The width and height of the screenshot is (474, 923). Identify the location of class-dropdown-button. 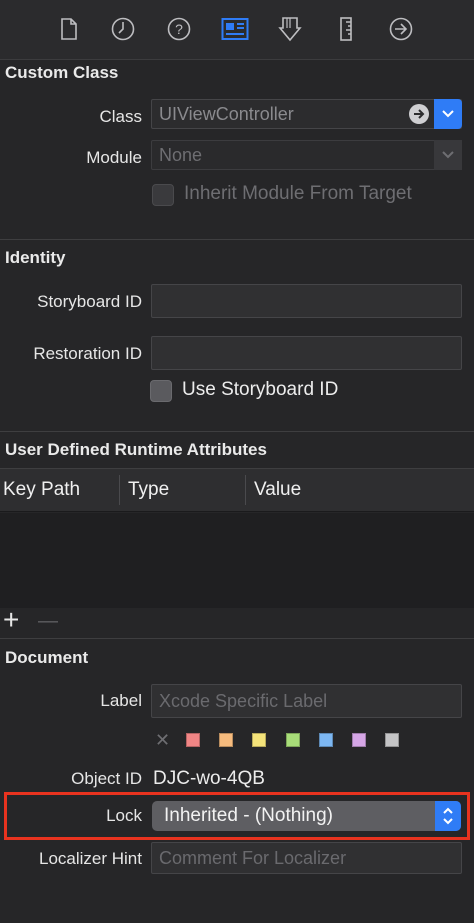
(448, 114).